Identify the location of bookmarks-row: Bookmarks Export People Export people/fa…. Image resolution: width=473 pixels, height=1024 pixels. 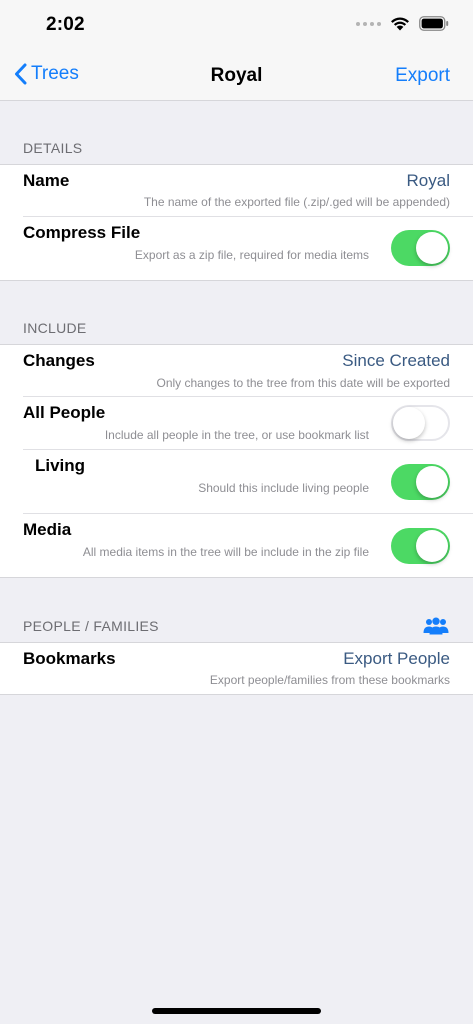
(236, 668).